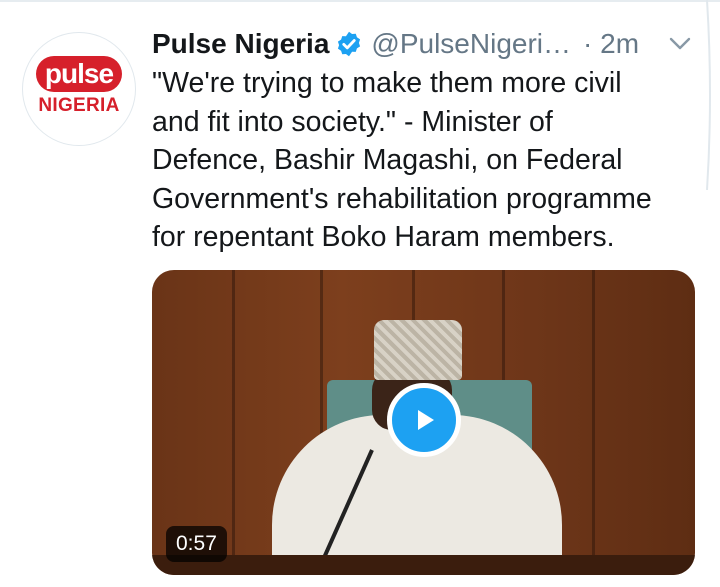  Describe the element at coordinates (611, 44) in the screenshot. I see `tweet-timestamp: · 2m` at that location.